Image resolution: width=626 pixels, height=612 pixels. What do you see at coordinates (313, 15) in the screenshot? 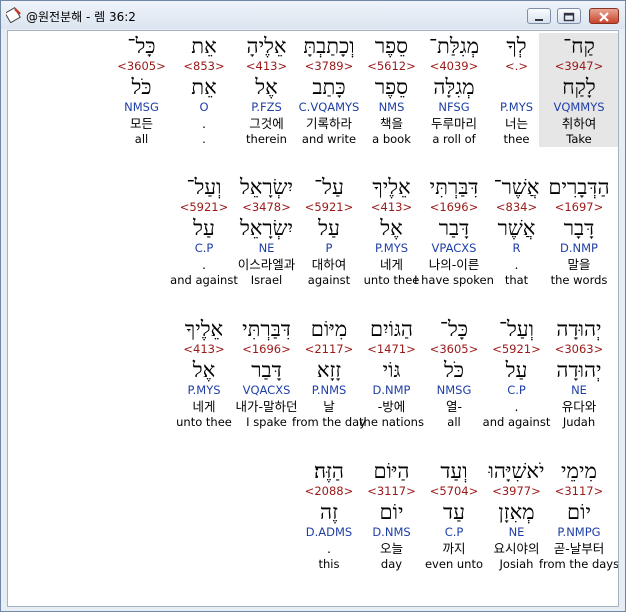
I see `title-bar: @원전분해 - 렘 36:2` at bounding box center [313, 15].